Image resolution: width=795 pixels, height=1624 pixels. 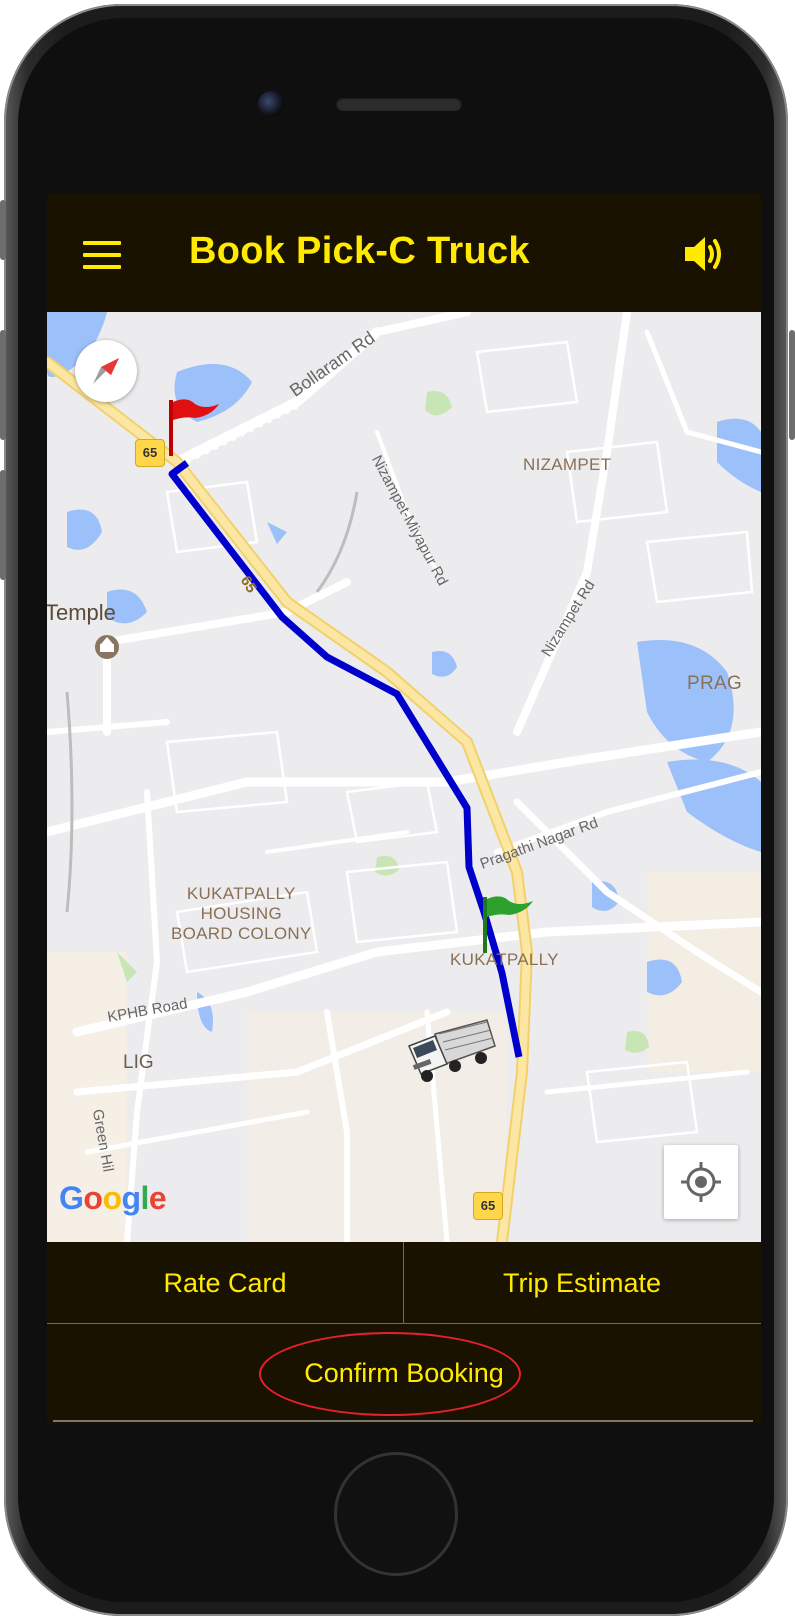 What do you see at coordinates (225, 1283) in the screenshot?
I see `rate-card-button: Rate Card` at bounding box center [225, 1283].